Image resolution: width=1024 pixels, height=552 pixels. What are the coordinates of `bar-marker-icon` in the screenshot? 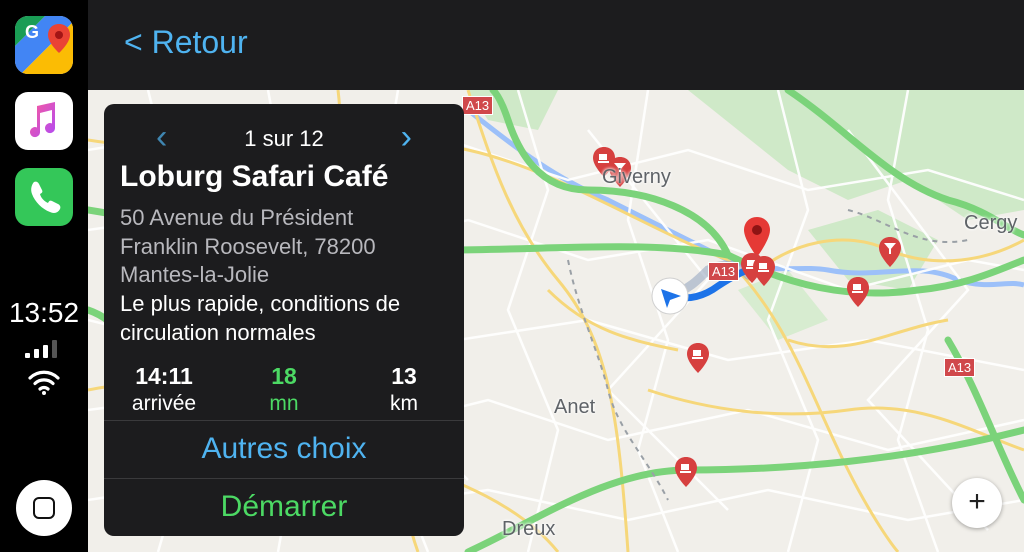 It's located at (890, 252).